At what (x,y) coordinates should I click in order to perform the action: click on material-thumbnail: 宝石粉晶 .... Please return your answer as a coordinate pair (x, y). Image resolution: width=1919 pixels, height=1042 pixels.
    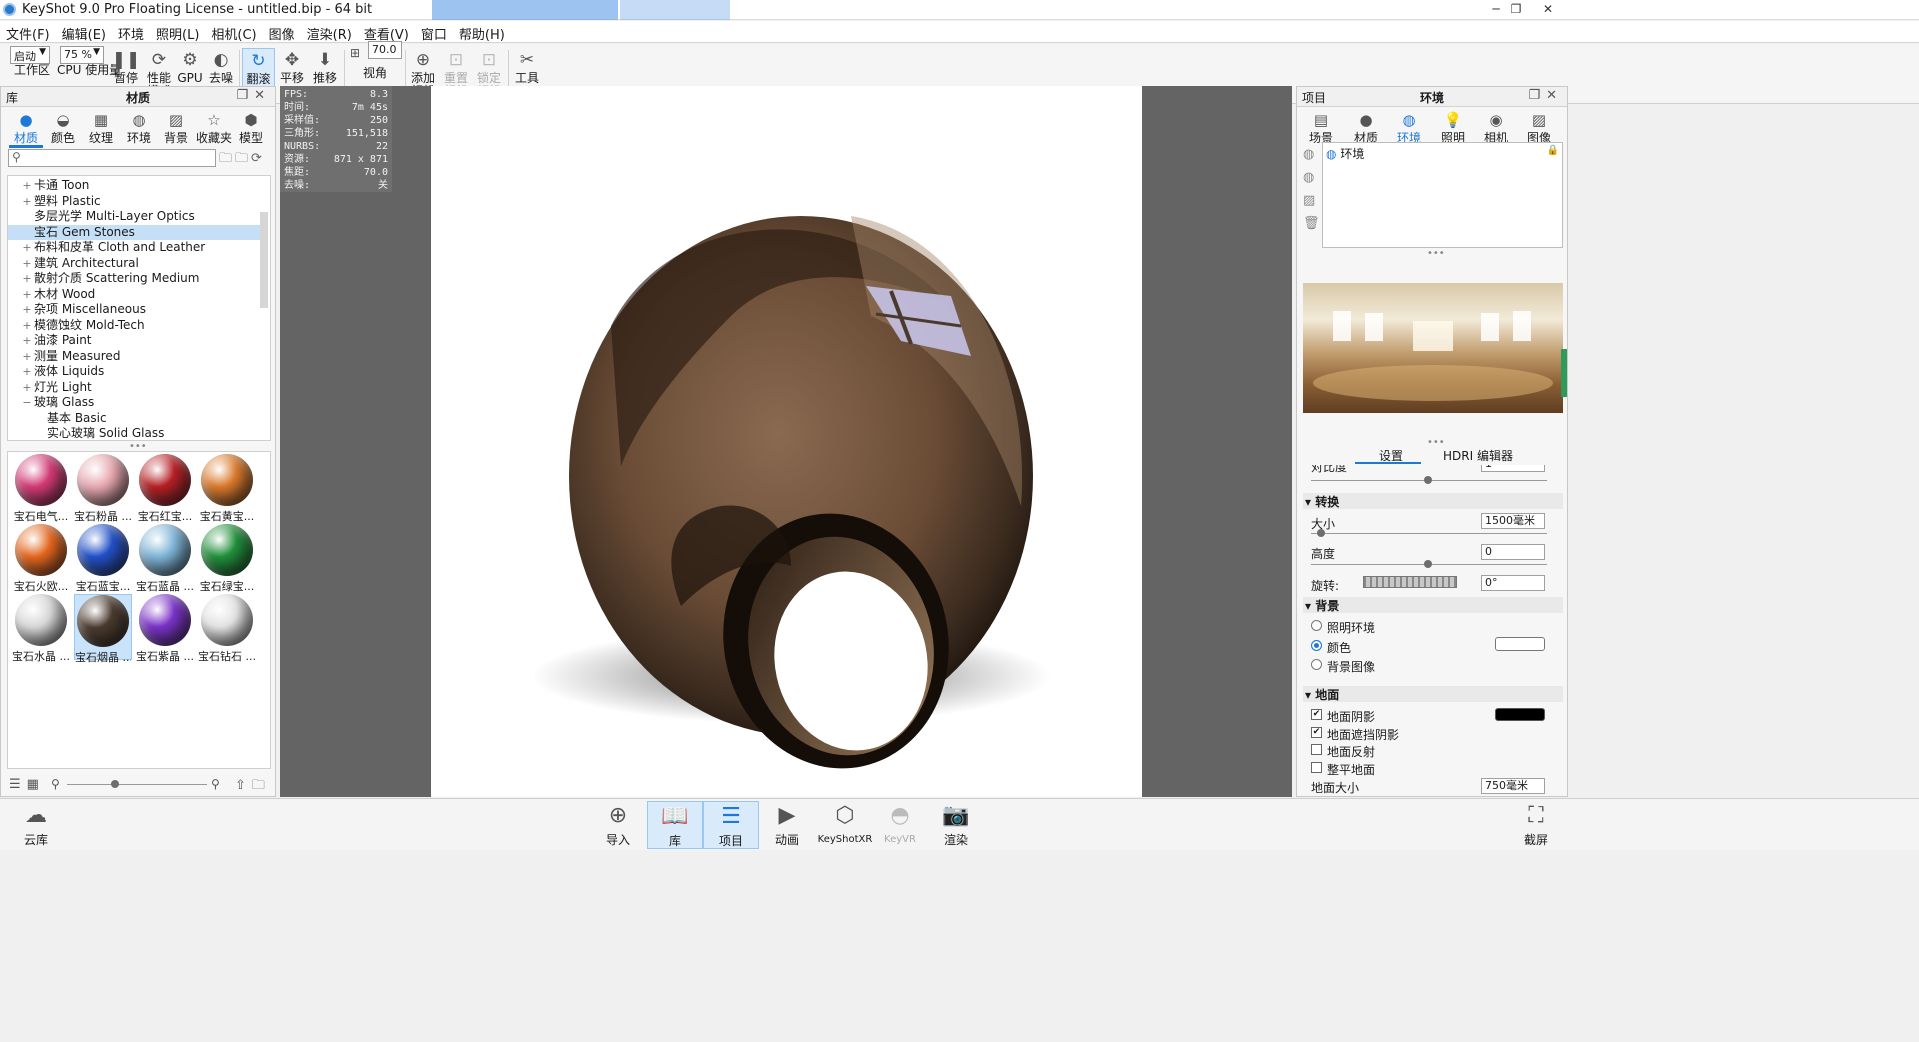
    Looking at the image, I should click on (103, 488).